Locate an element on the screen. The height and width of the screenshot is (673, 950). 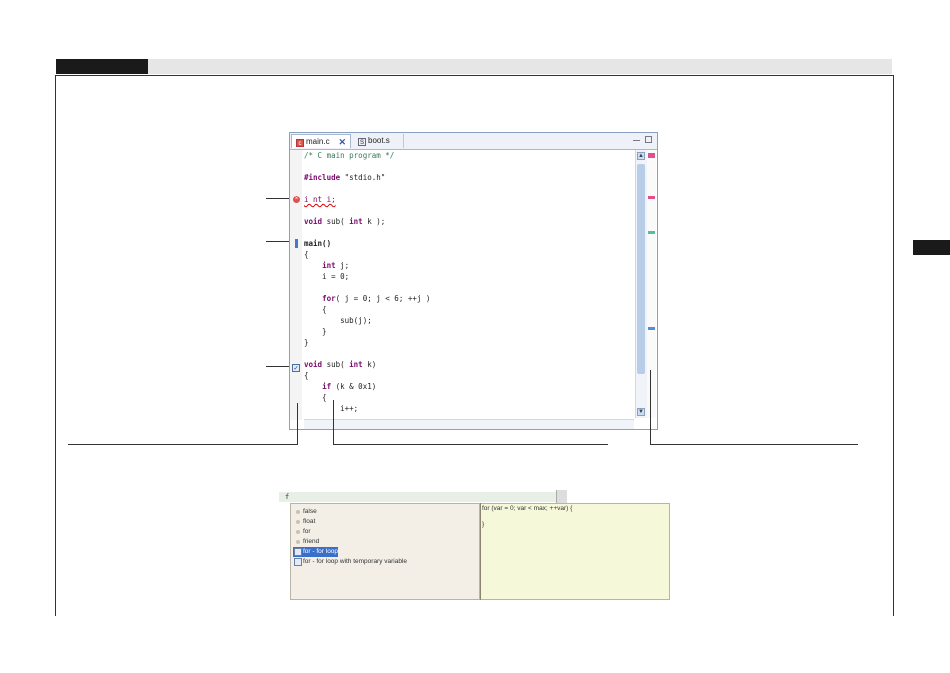
list-item: float is located at coordinates (304, 522).